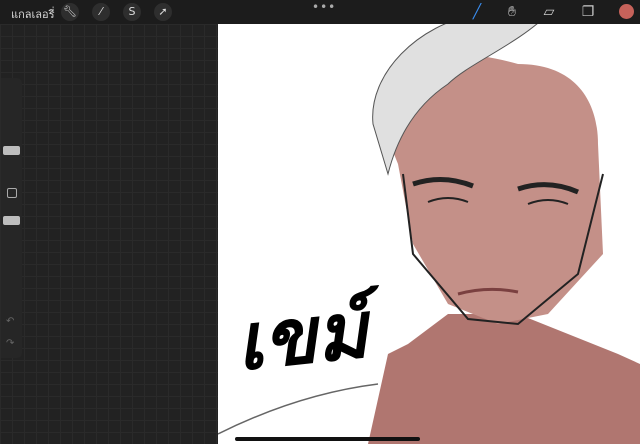 Image resolution: width=640 pixels, height=444 pixels. I want to click on brush-icon: ╱, so click(477, 12).